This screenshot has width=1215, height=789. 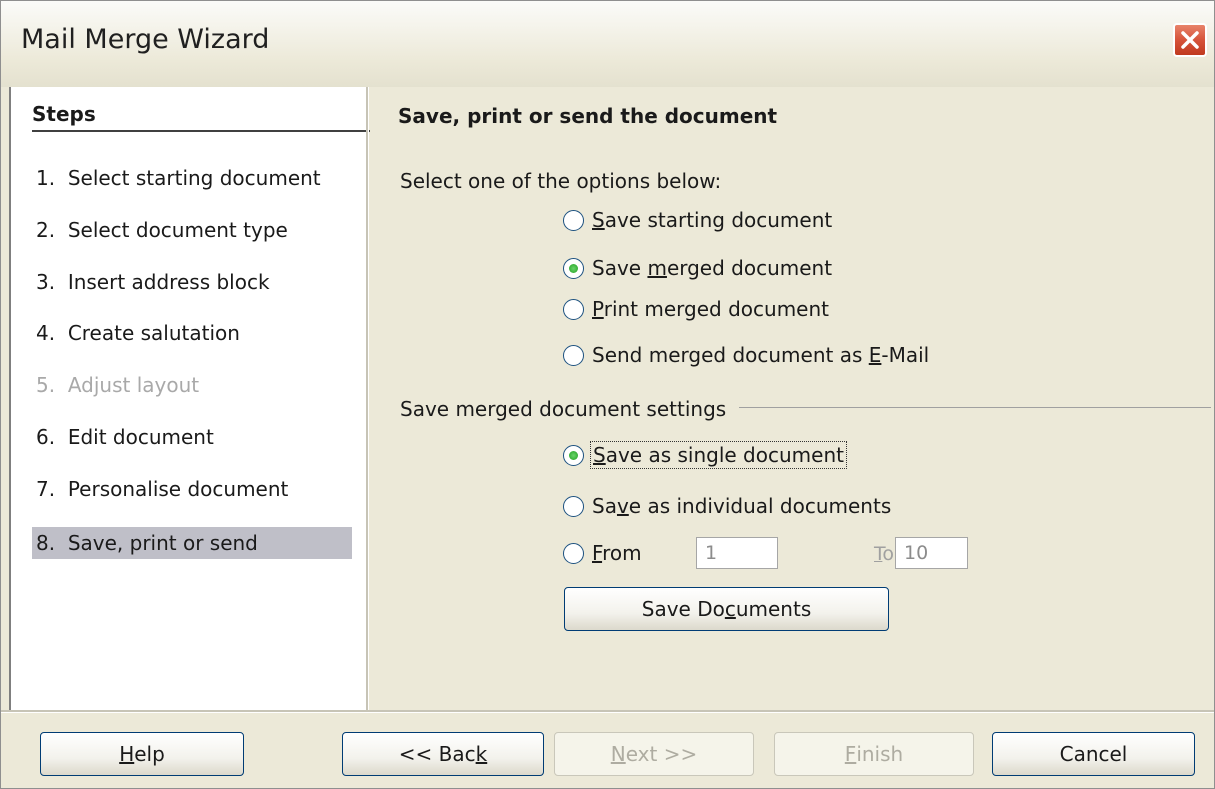 What do you see at coordinates (710, 309) in the screenshot?
I see `option-label: Print merged document` at bounding box center [710, 309].